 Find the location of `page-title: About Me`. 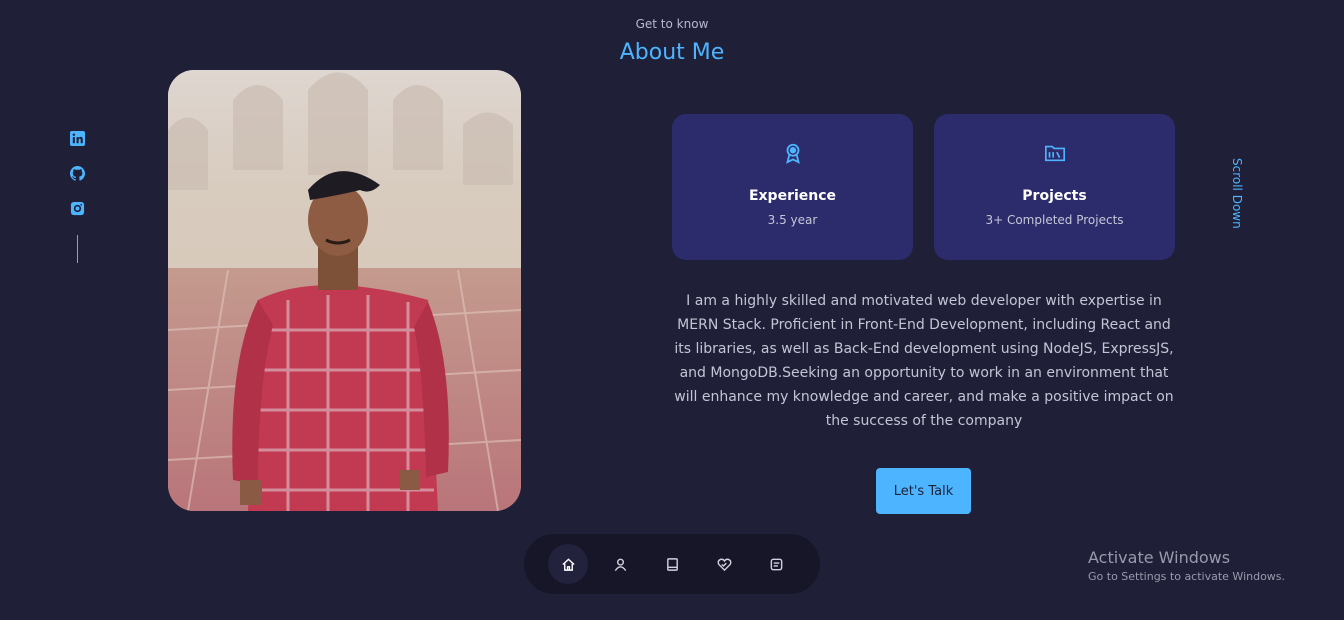

page-title: About Me is located at coordinates (672, 52).